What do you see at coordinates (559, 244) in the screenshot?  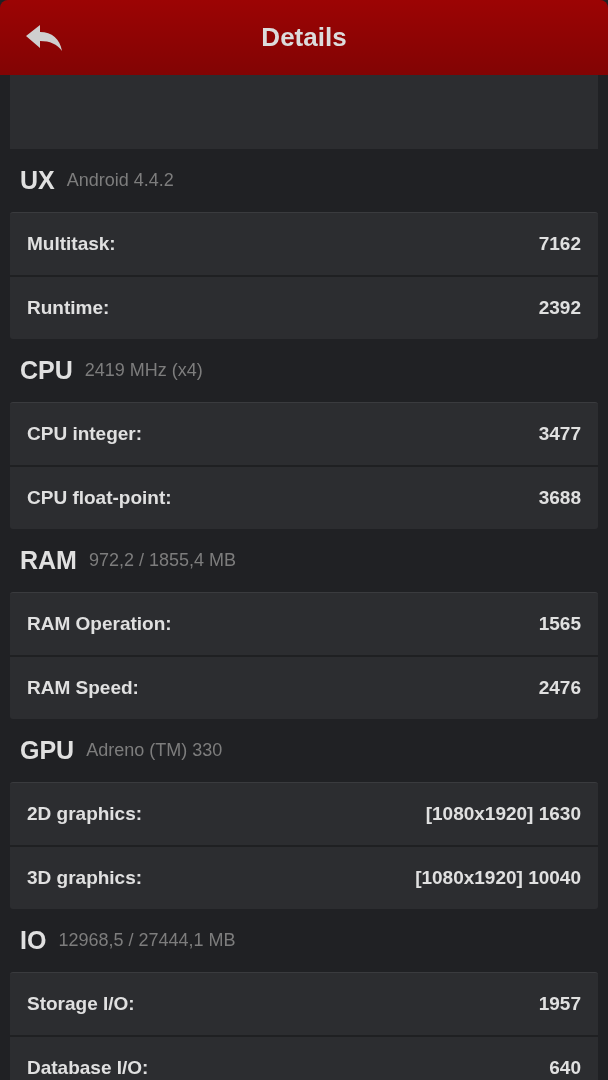 I see `result-value: 7162` at bounding box center [559, 244].